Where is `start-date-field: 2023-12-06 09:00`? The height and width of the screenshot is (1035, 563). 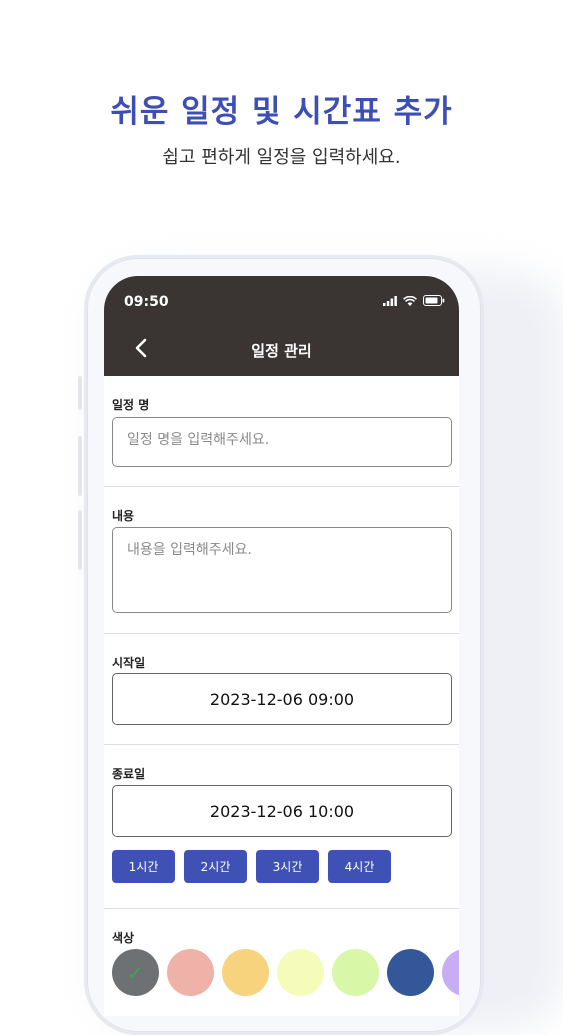 start-date-field: 2023-12-06 09:00 is located at coordinates (282, 699).